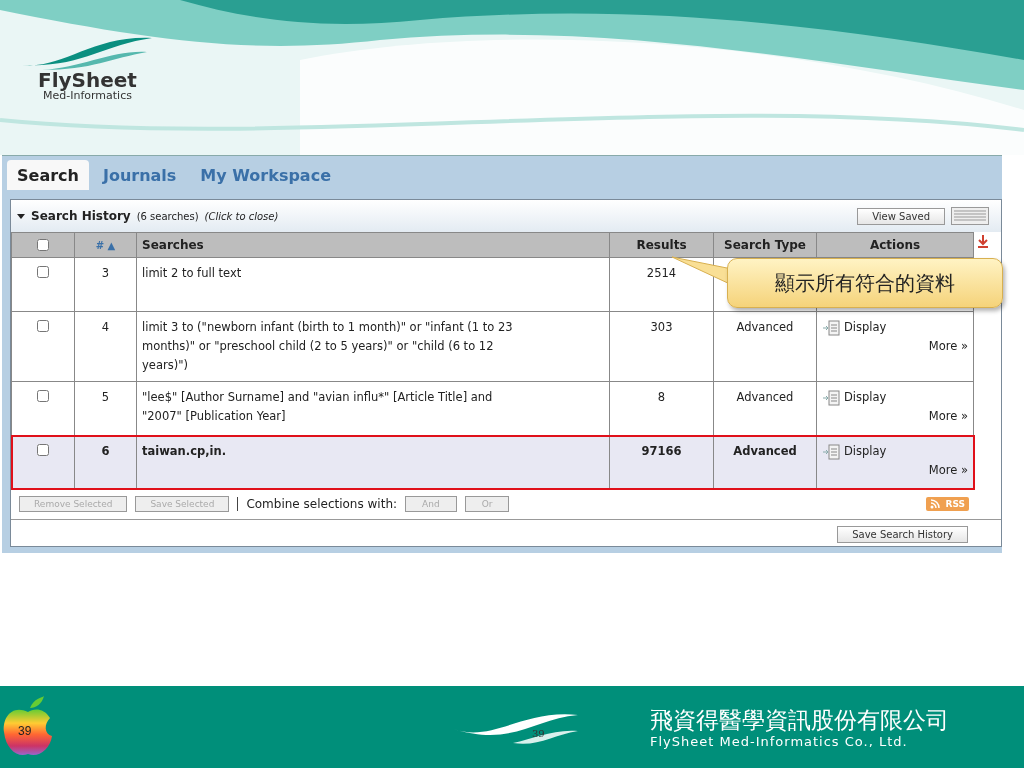 This screenshot has width=1024, height=768. What do you see at coordinates (970, 216) in the screenshot?
I see `list-view-icon` at bounding box center [970, 216].